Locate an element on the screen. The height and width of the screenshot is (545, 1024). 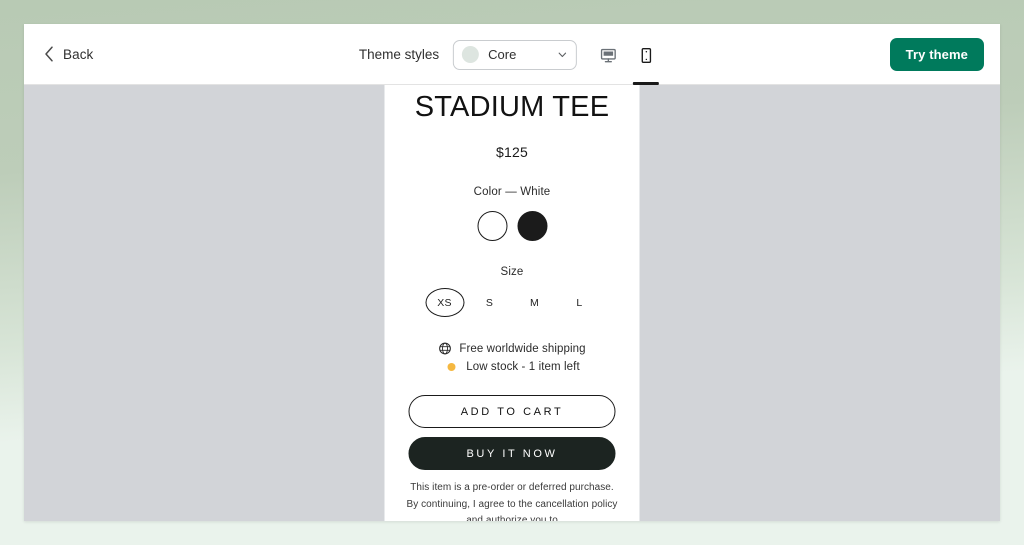
stock-info-row: Low stock - 1 item left is located at coordinates (512, 367).